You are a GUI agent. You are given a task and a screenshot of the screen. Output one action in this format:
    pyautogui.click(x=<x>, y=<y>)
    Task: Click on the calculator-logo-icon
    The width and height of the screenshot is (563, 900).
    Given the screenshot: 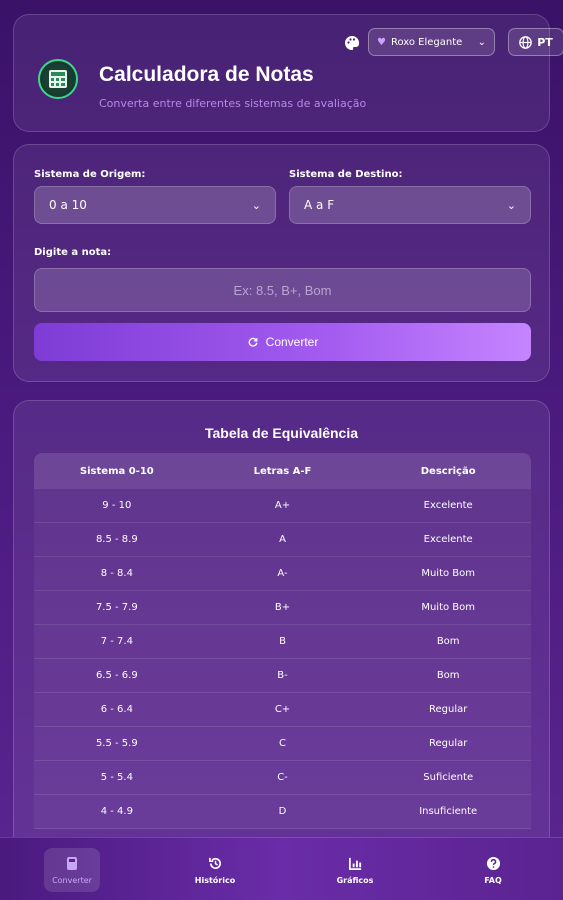 What is the action you would take?
    pyautogui.click(x=58, y=79)
    